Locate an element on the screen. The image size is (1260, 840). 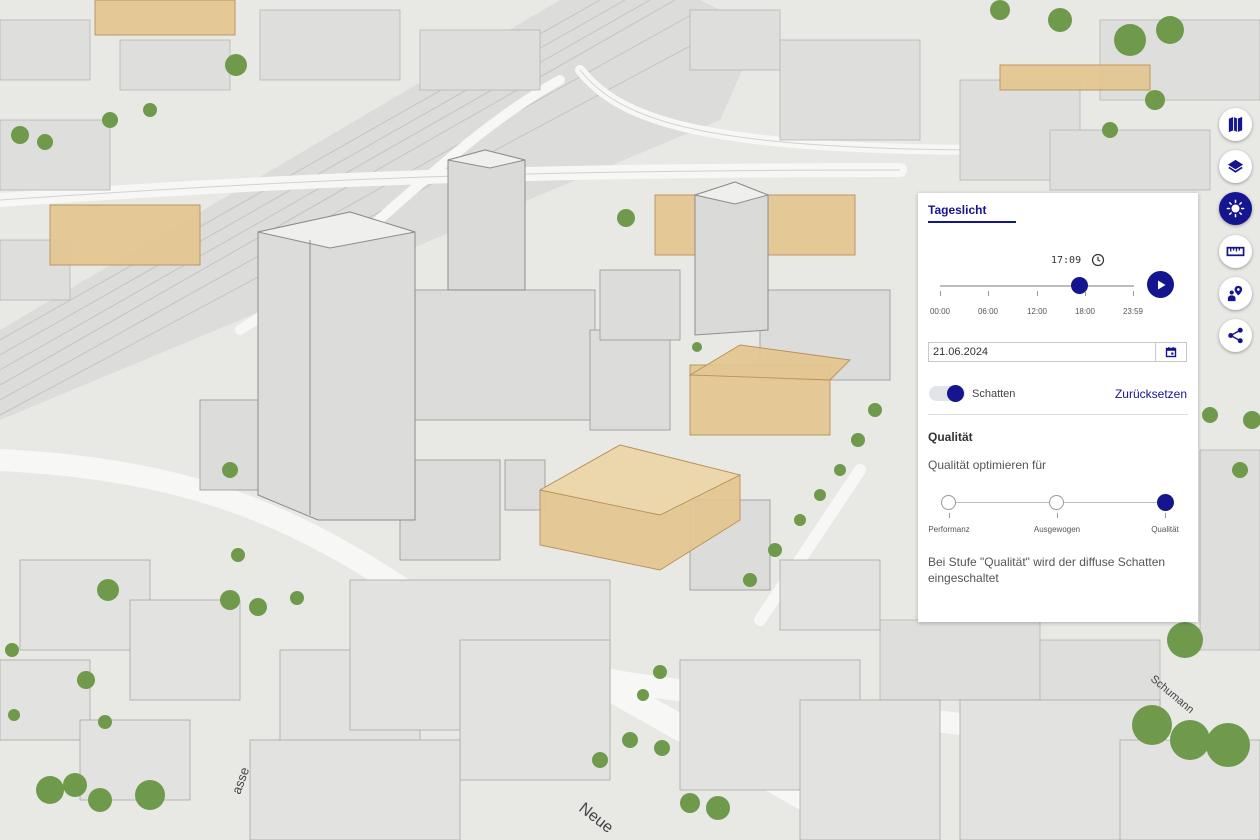
map-button is located at coordinates (1235, 124).